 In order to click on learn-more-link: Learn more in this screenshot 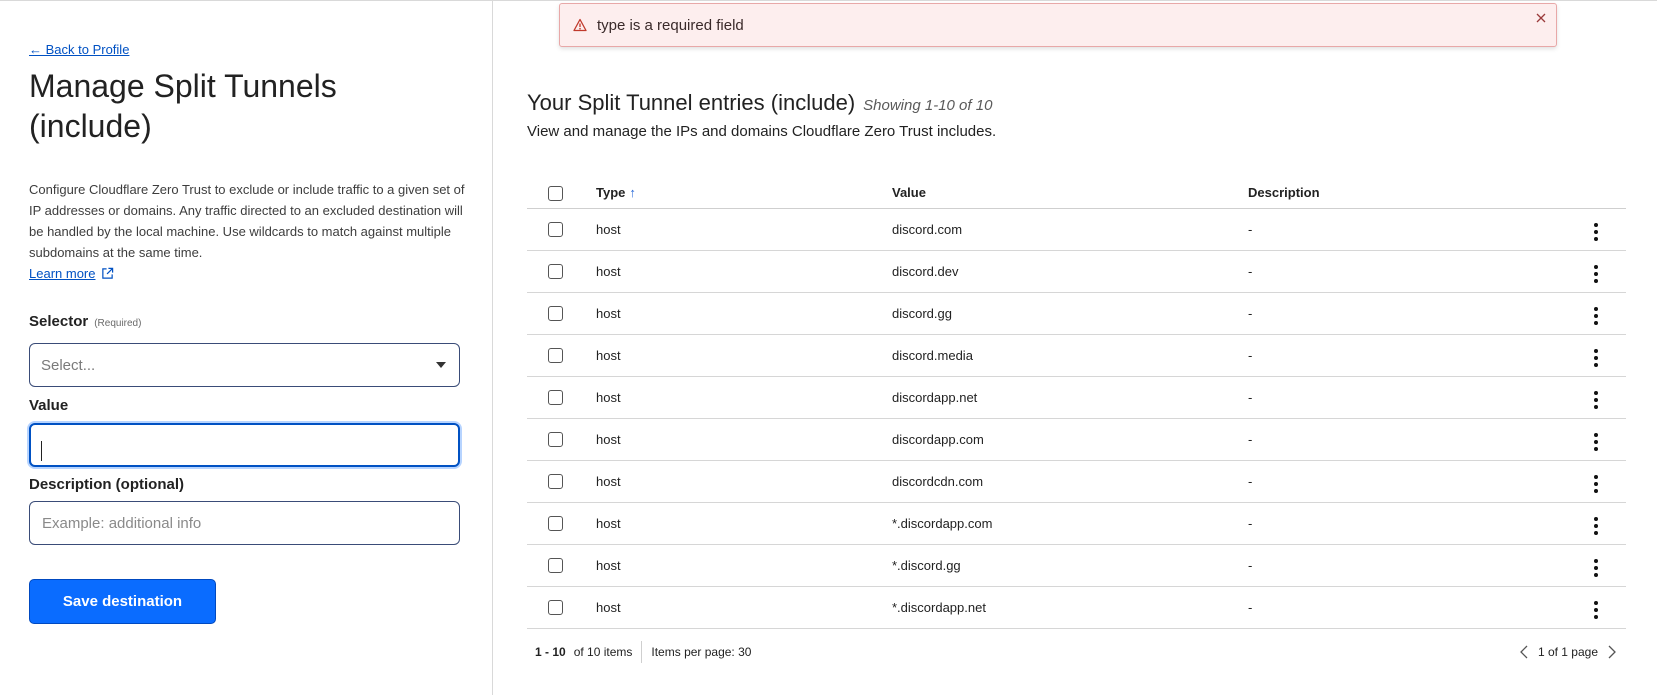, I will do `click(71, 273)`.